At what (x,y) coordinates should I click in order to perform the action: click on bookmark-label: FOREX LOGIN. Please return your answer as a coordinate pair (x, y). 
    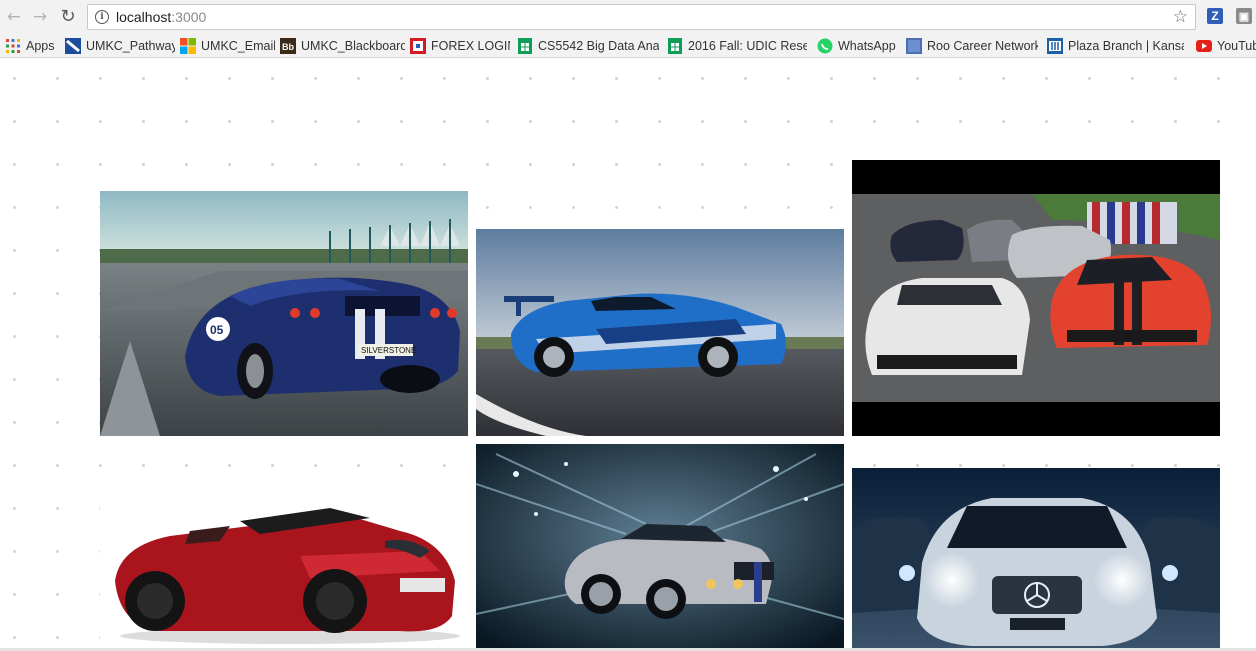
    Looking at the image, I should click on (470, 45).